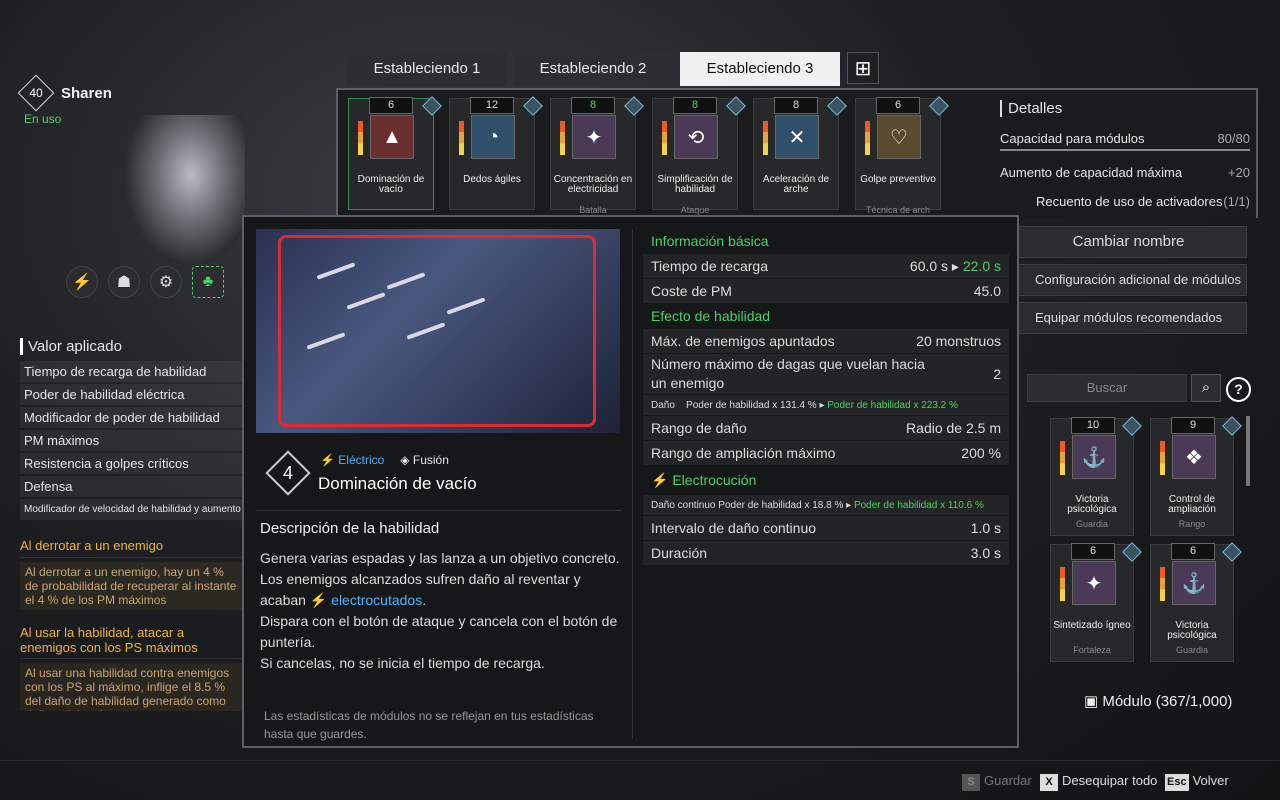  What do you see at coordinates (1128, 242) in the screenshot?
I see `rename-button: Cambiar nombre` at bounding box center [1128, 242].